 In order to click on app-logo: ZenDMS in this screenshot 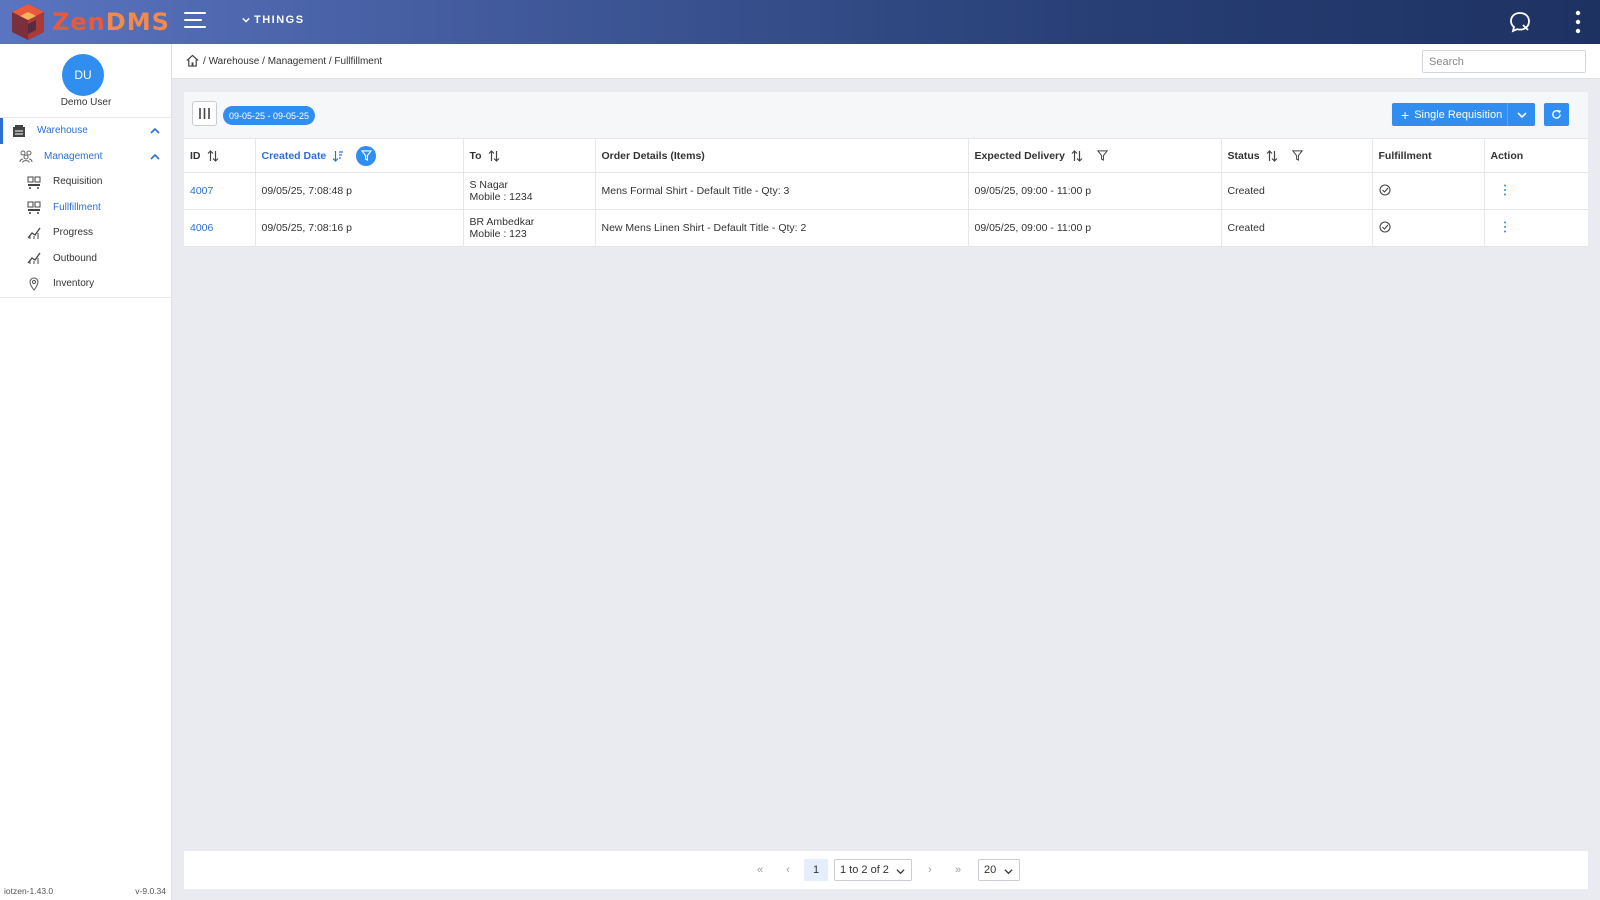, I will do `click(88, 22)`.